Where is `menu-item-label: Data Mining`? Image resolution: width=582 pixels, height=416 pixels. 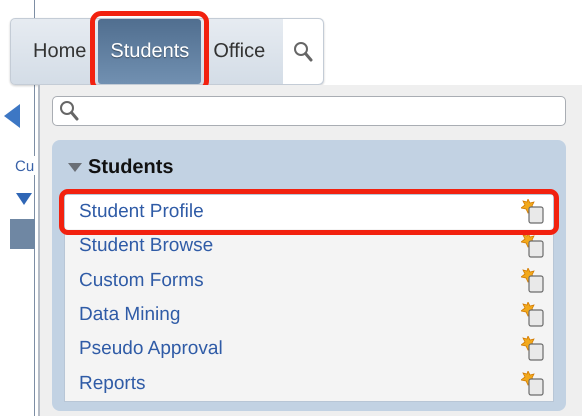 menu-item-label: Data Mining is located at coordinates (129, 315).